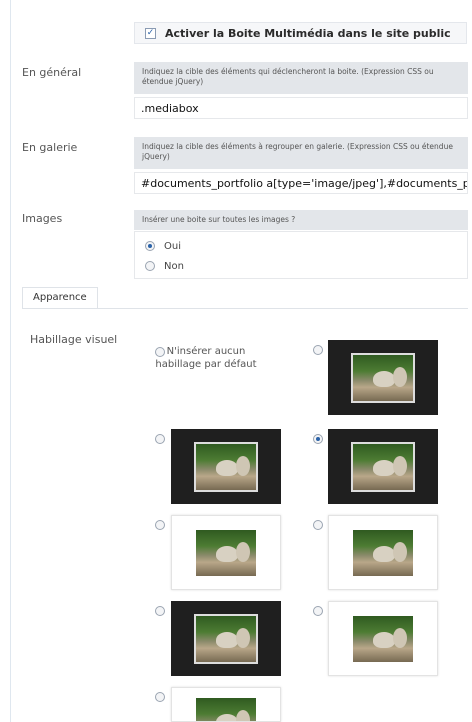 The width and height of the screenshot is (472, 722). I want to click on radio-no, so click(150, 266).